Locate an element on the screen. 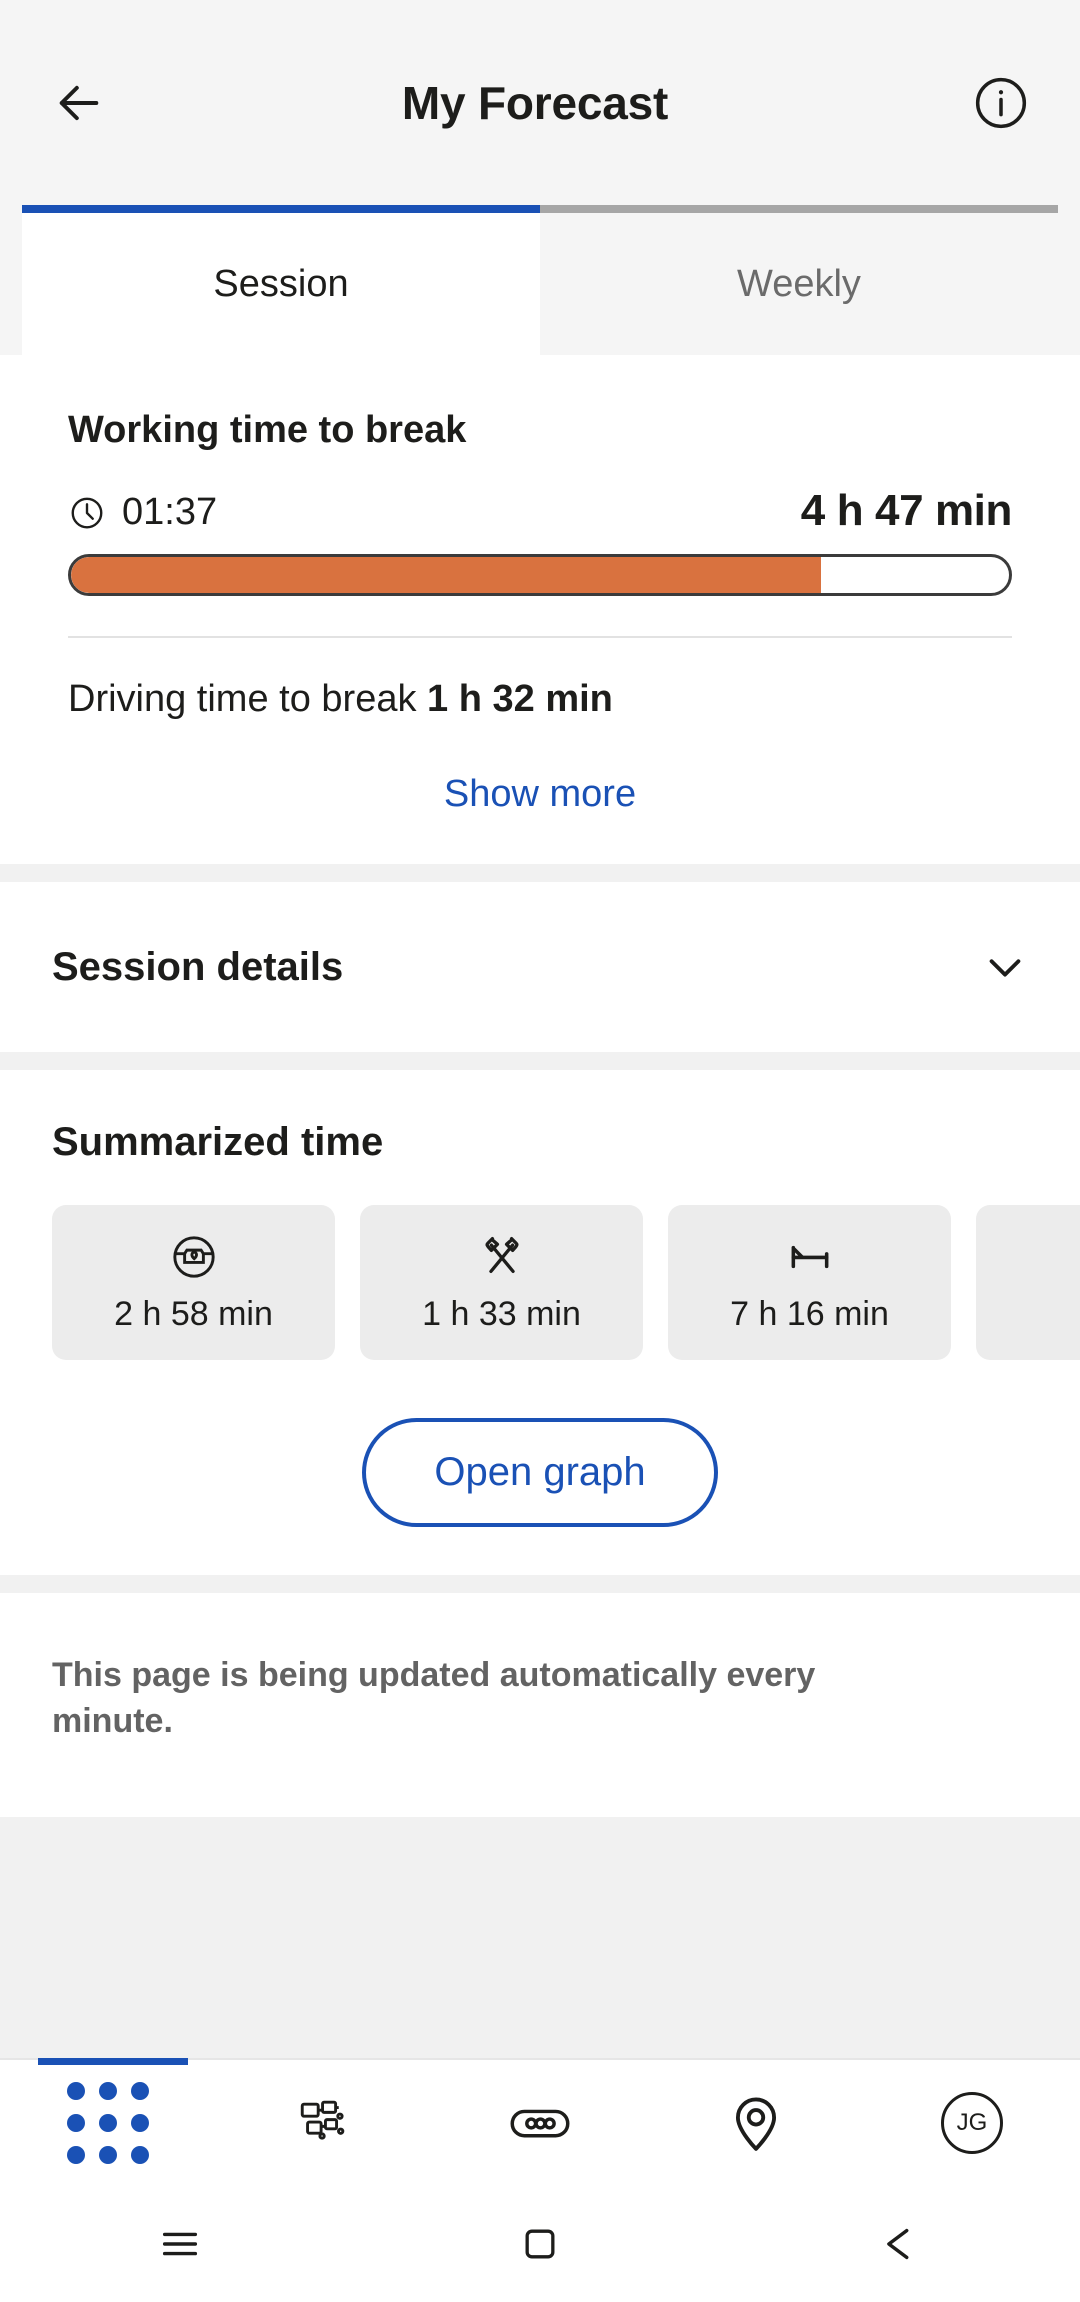  apps-grid-icon is located at coordinates (108, 2123).